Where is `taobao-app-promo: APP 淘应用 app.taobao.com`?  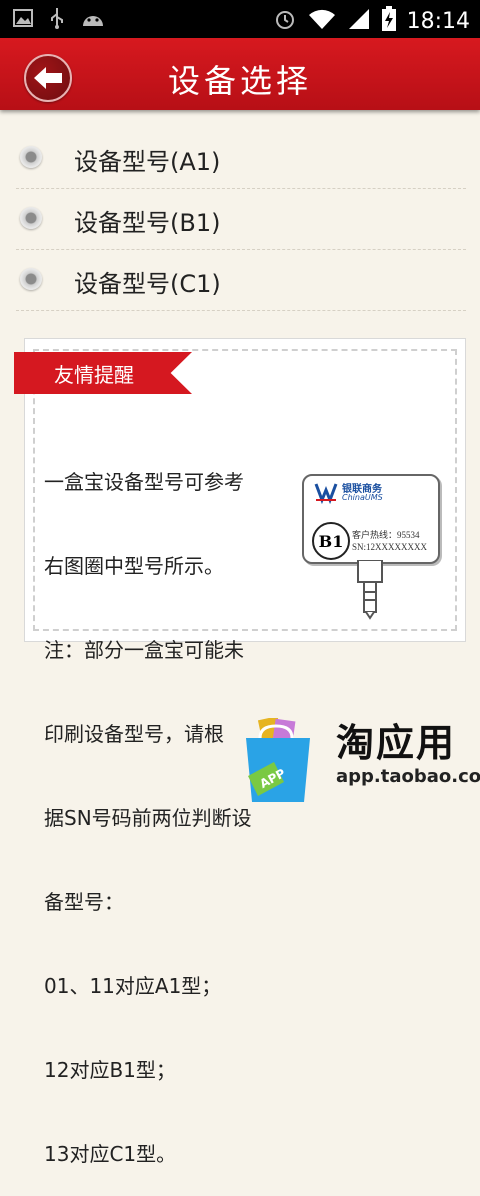 taobao-app-promo: APP 淘应用 app.taobao.com is located at coordinates (360, 754).